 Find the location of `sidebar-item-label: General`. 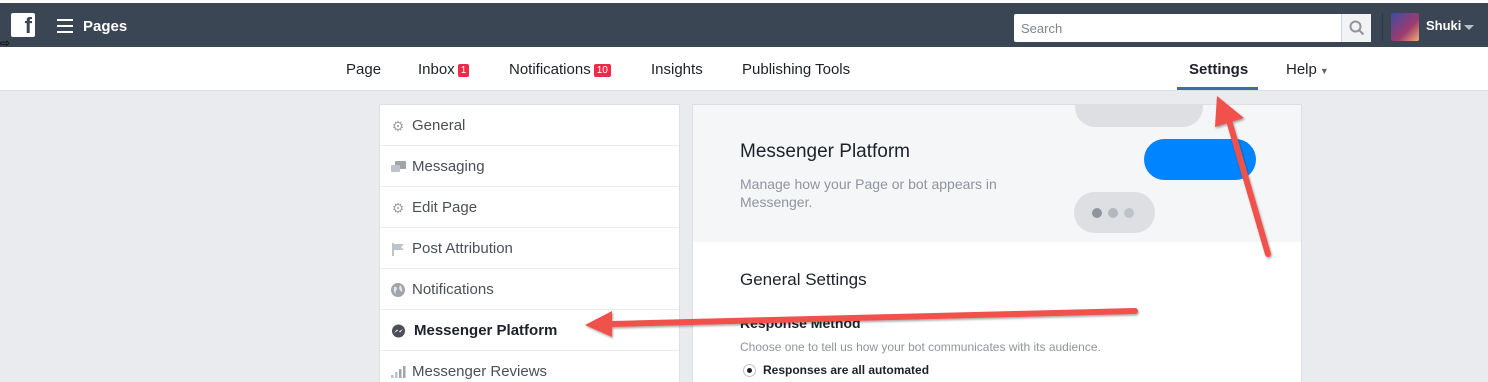

sidebar-item-label: General is located at coordinates (439, 125).